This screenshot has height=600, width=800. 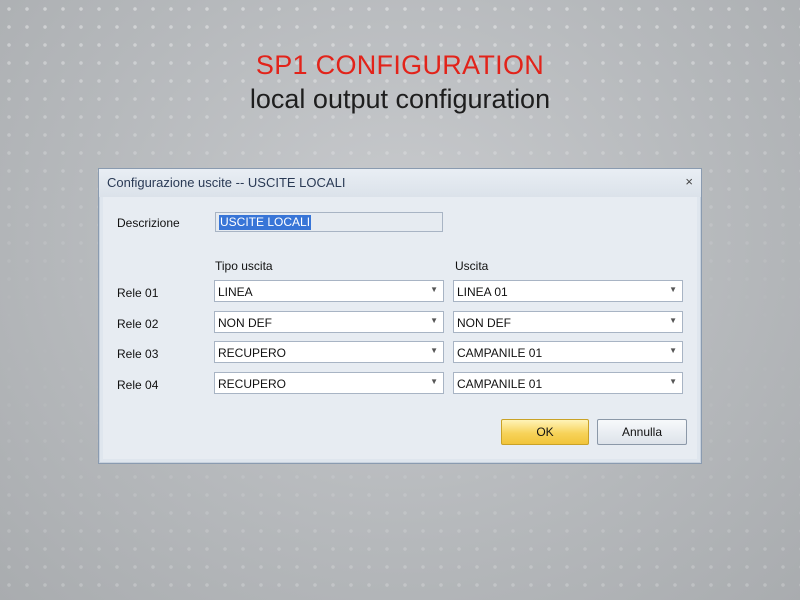 I want to click on column-header-type: Tipo uscita, so click(x=244, y=266).